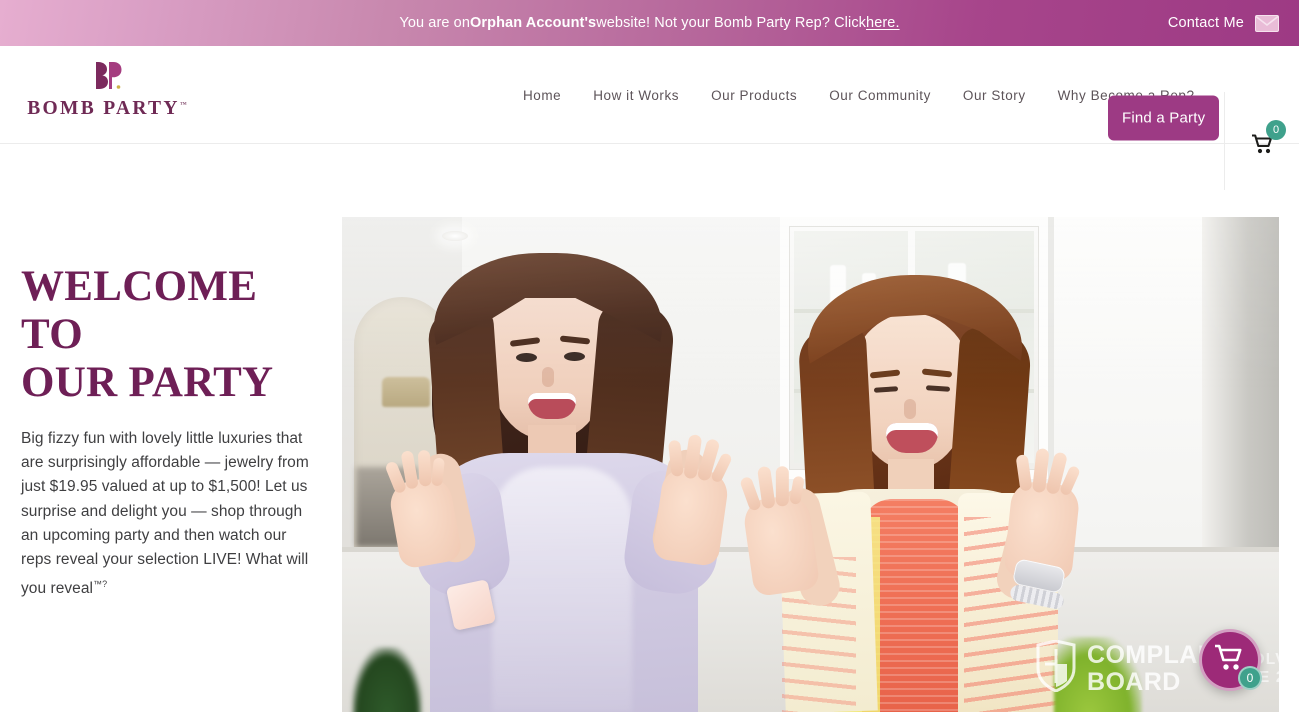 The image size is (1299, 712). What do you see at coordinates (636, 95) in the screenshot?
I see `nav-item-how-it-works: How it Works` at bounding box center [636, 95].